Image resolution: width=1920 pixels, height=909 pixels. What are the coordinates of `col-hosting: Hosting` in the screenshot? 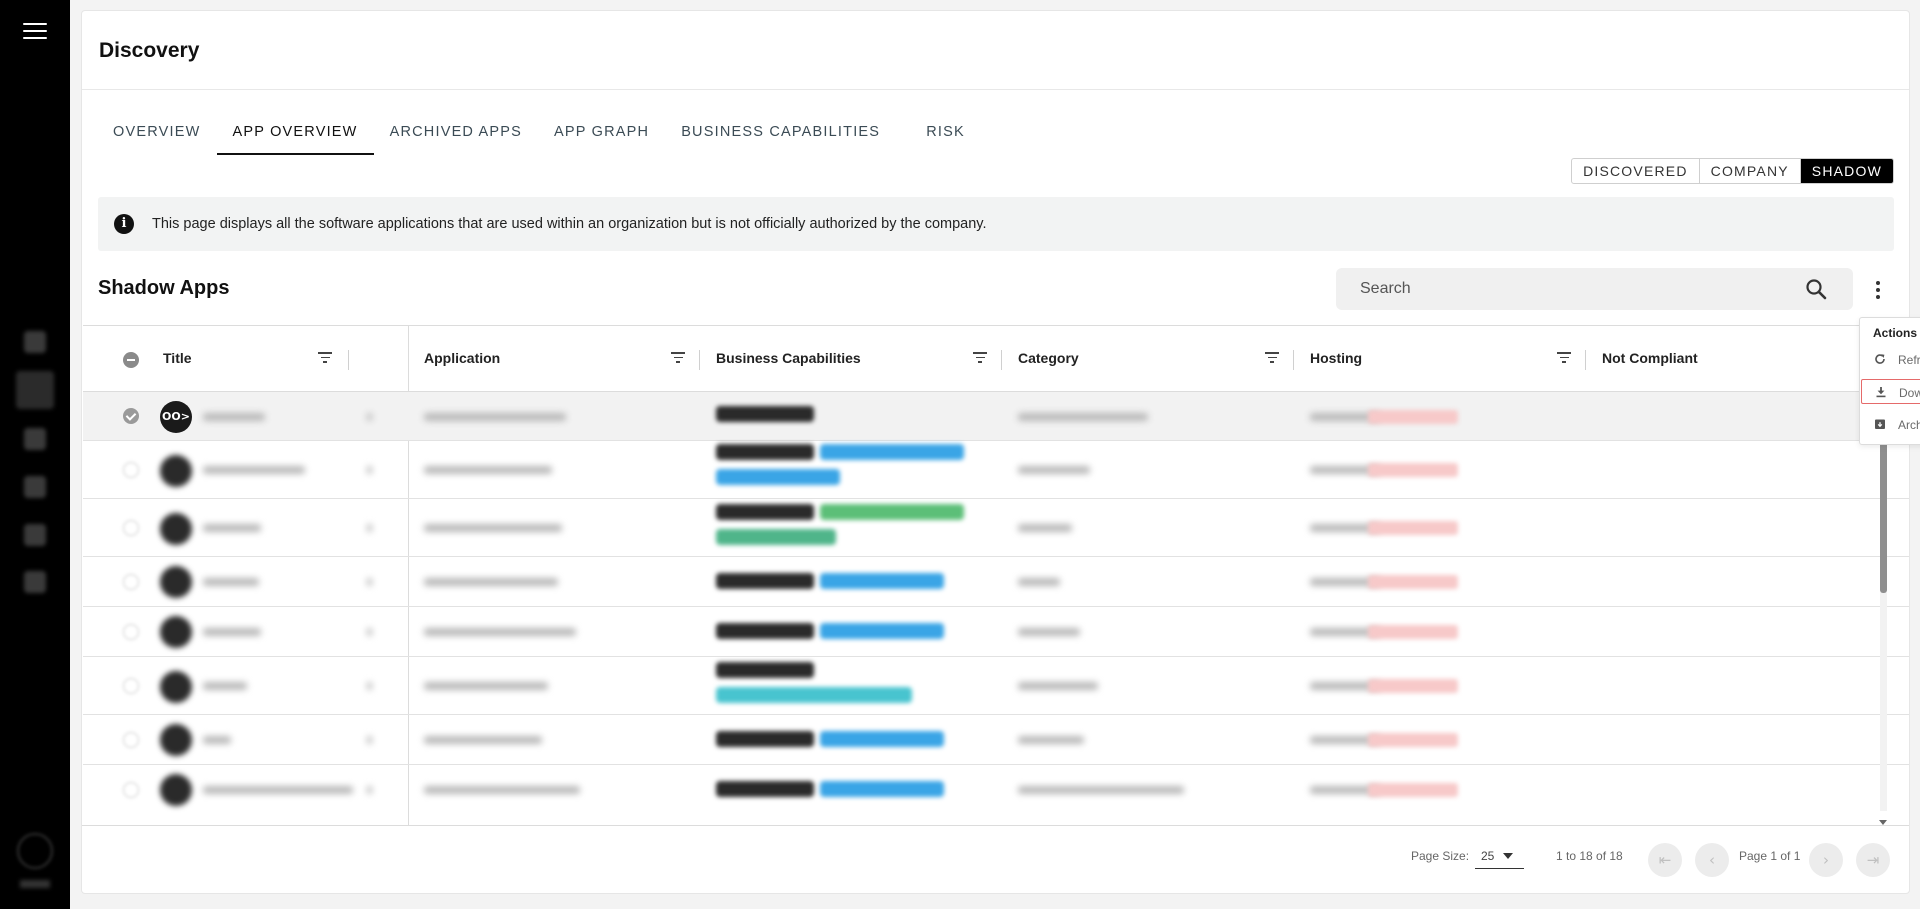 It's located at (1336, 358).